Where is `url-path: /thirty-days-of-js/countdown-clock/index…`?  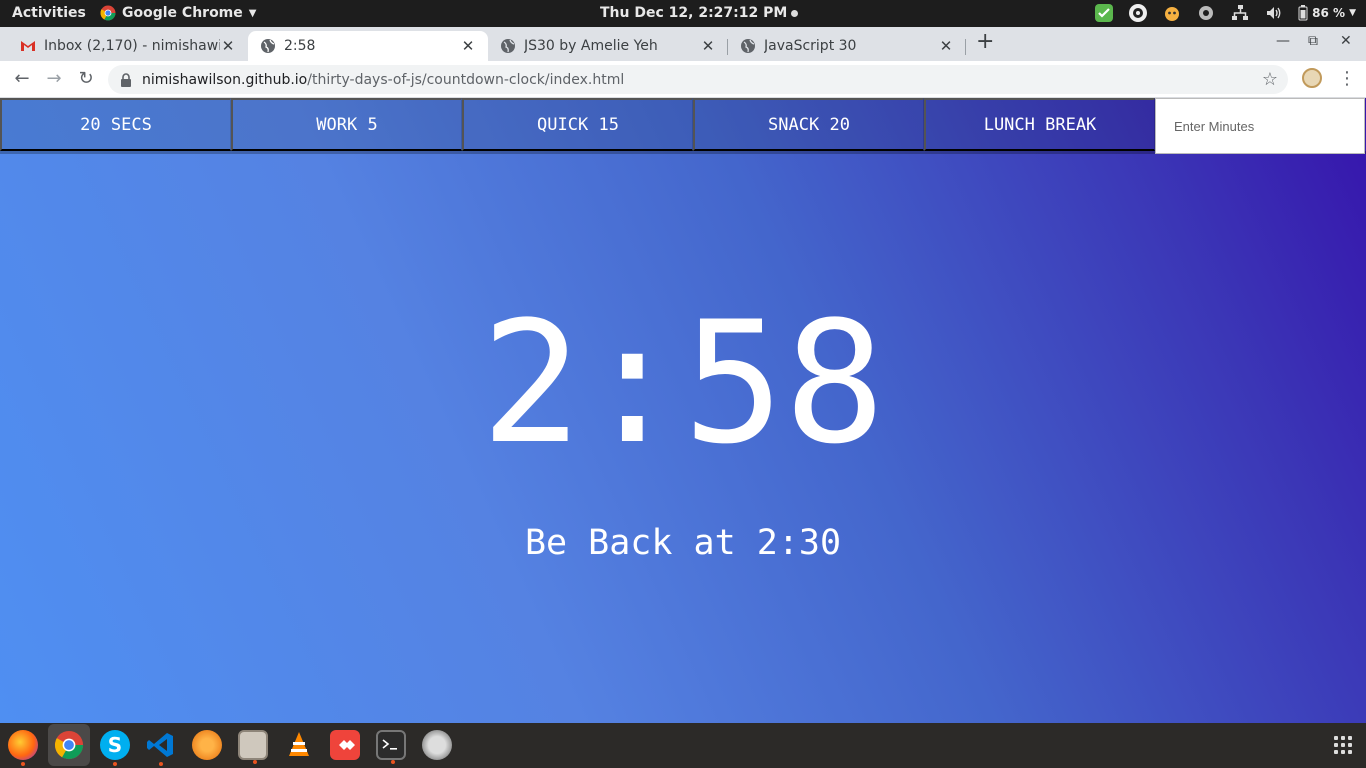
url-path: /thirty-days-of-js/countdown-clock/index… is located at coordinates (466, 79).